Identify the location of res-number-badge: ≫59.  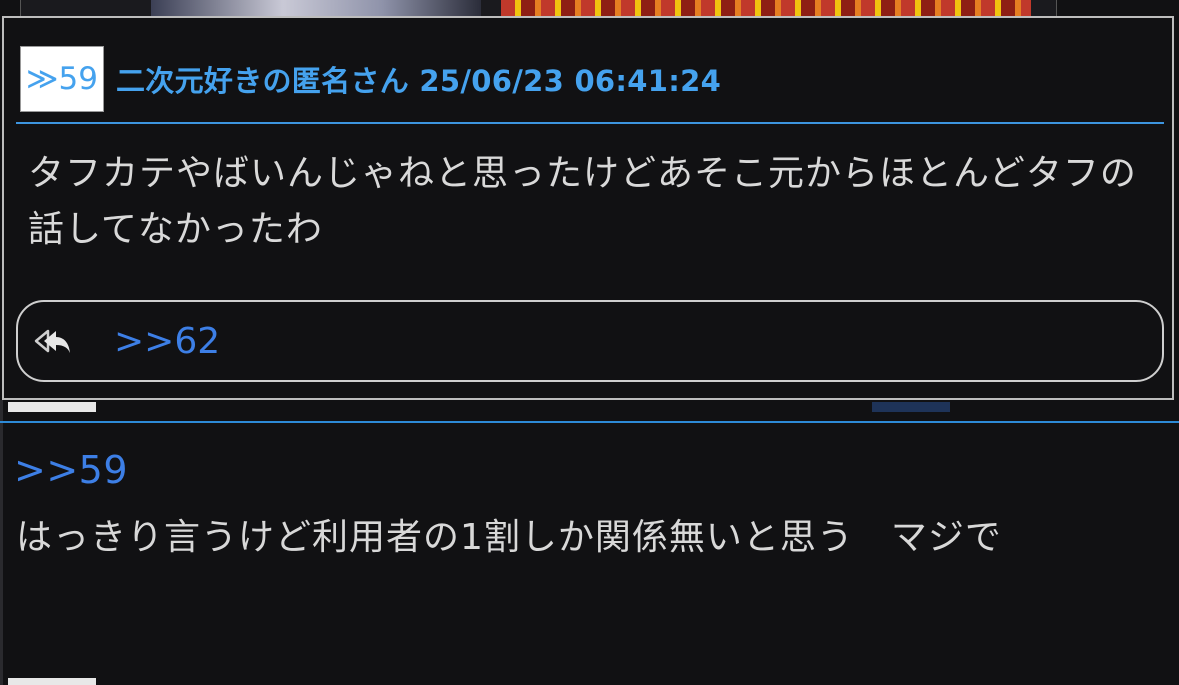
(62, 79).